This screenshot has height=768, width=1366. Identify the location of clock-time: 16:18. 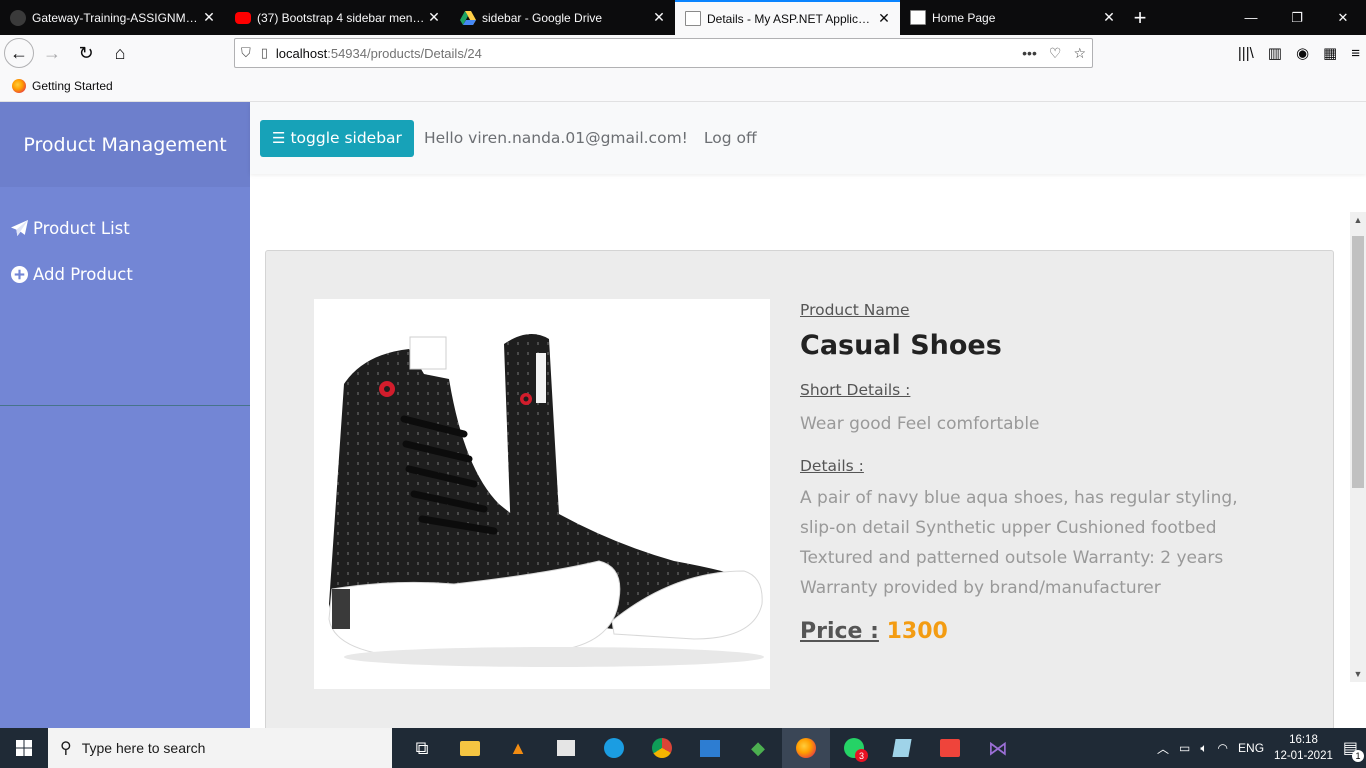
(1303, 740).